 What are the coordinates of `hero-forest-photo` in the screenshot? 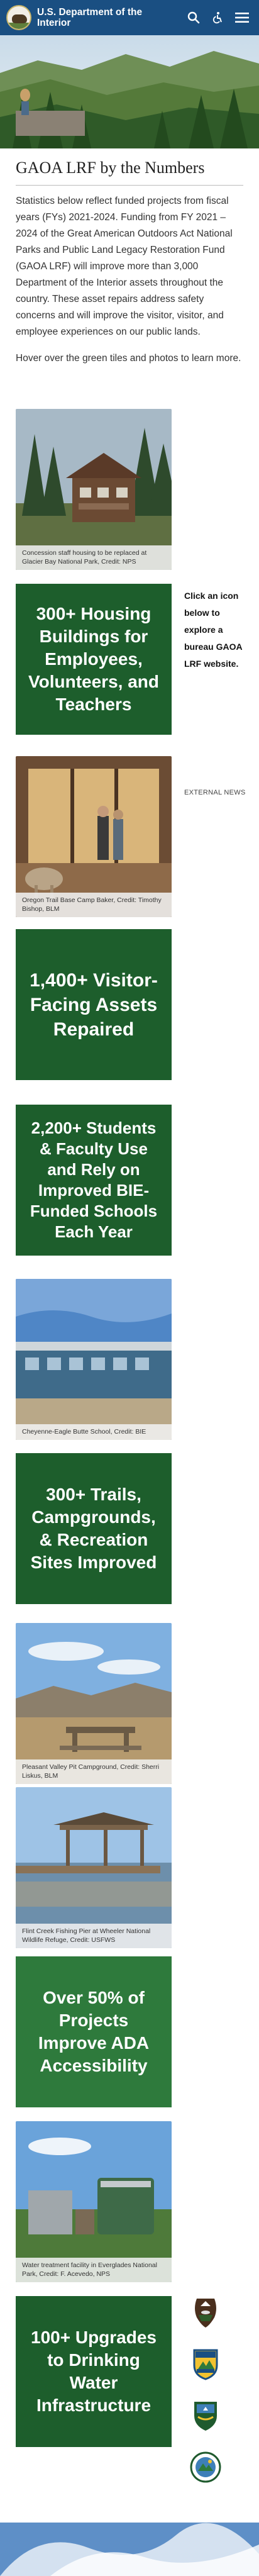 It's located at (129, 91).